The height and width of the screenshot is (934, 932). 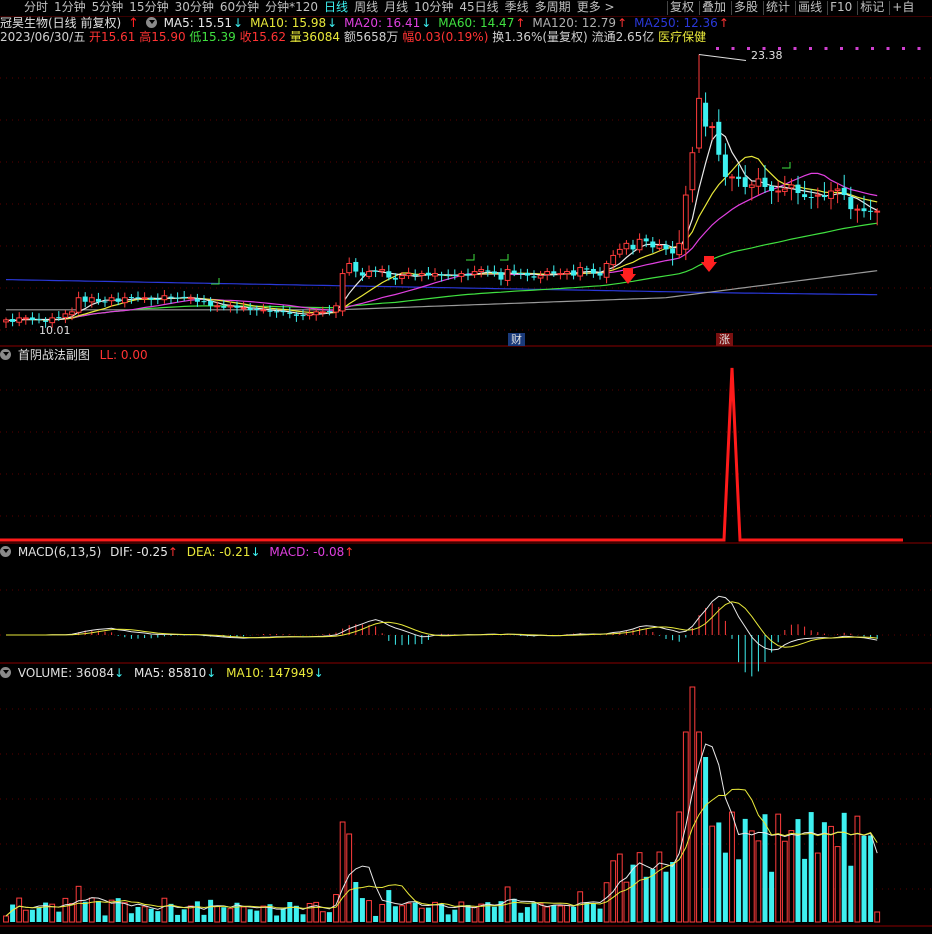 I want to click on period-tab-14: 更多 >, so click(x=596, y=8).